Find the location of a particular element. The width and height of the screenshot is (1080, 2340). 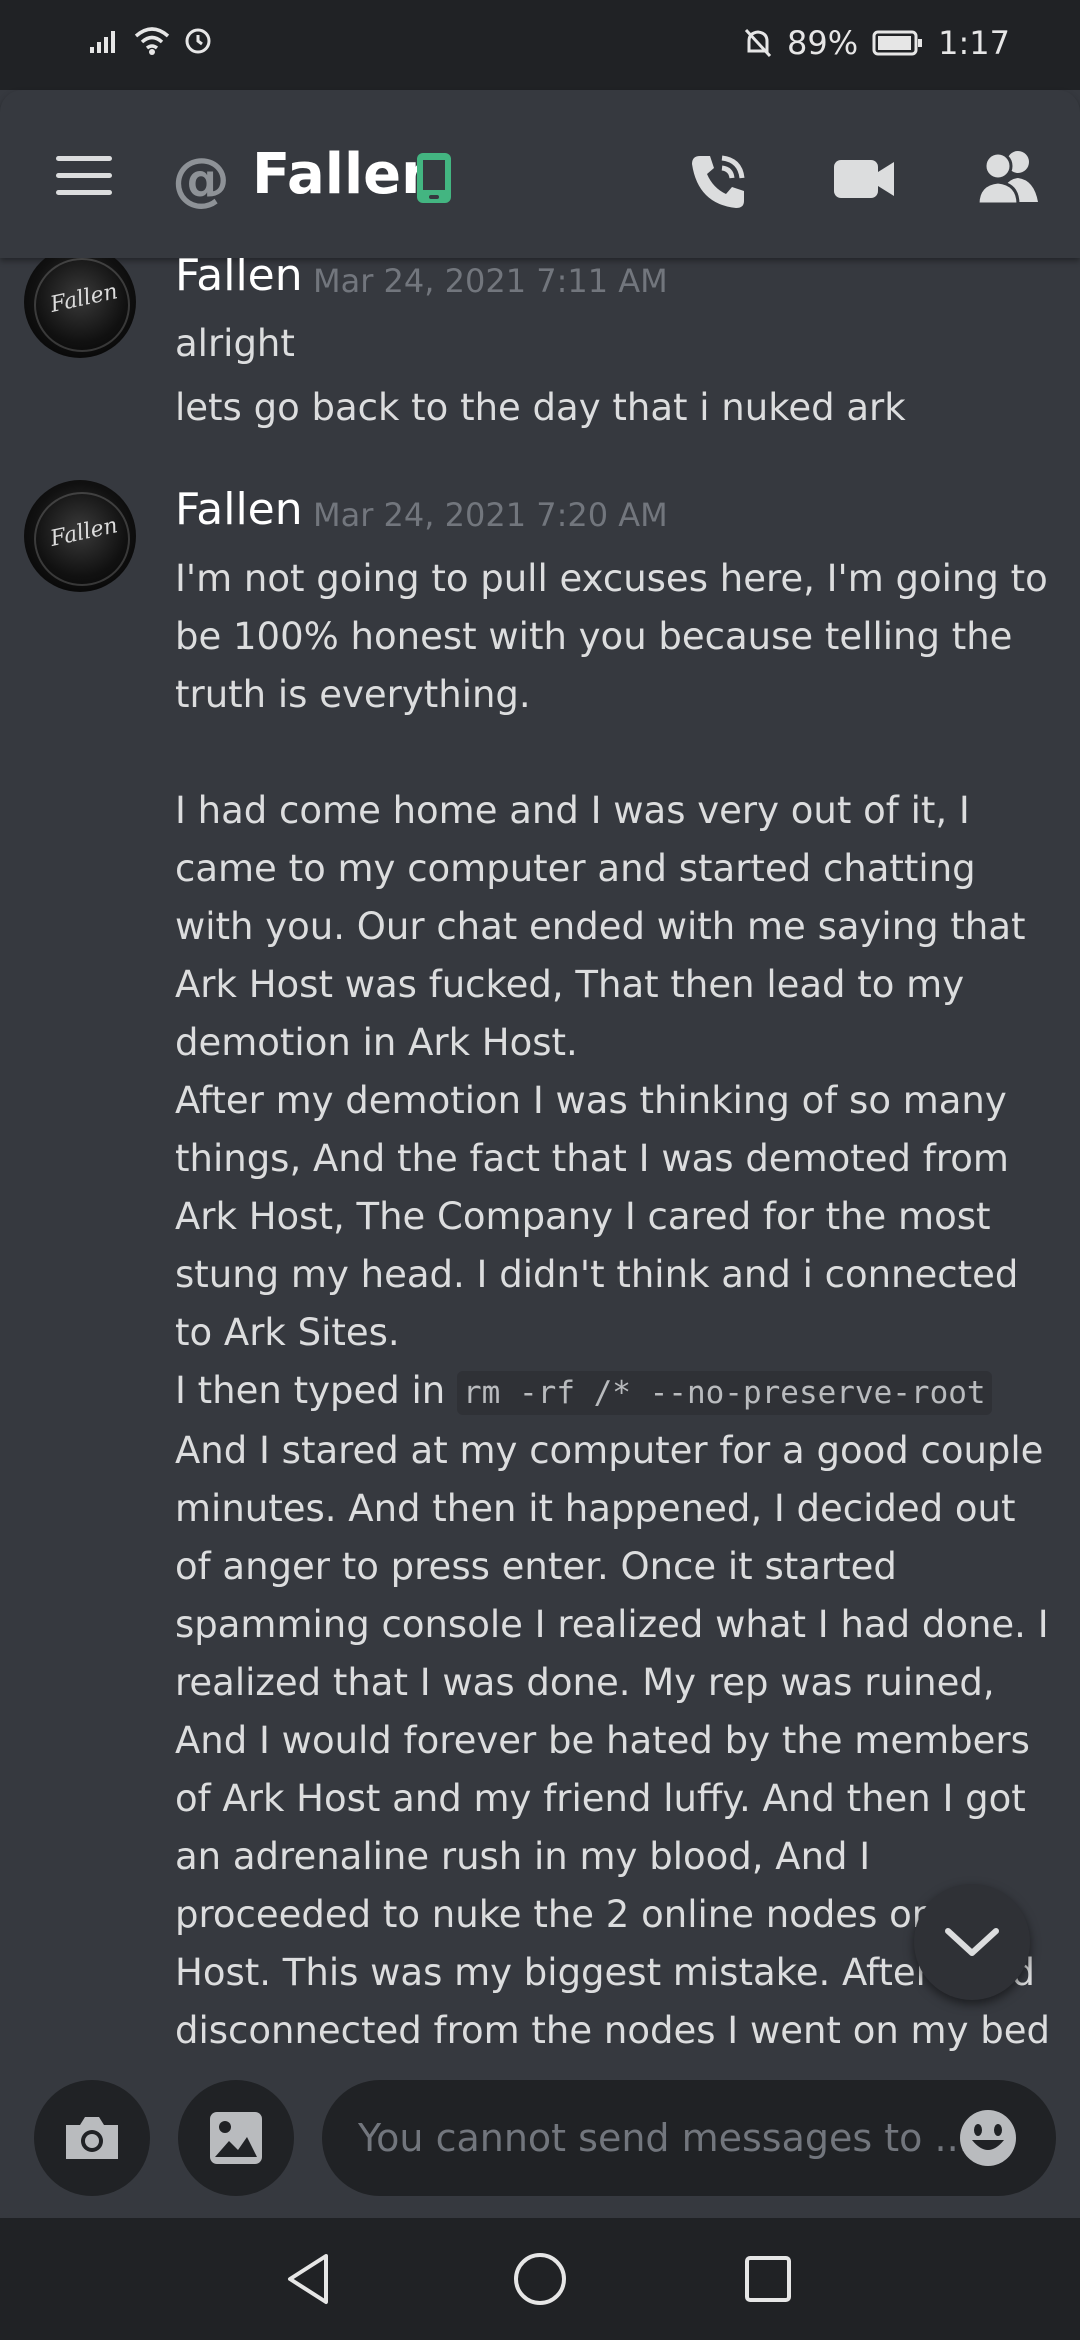

jump-to-bottom-button is located at coordinates (972, 1942).